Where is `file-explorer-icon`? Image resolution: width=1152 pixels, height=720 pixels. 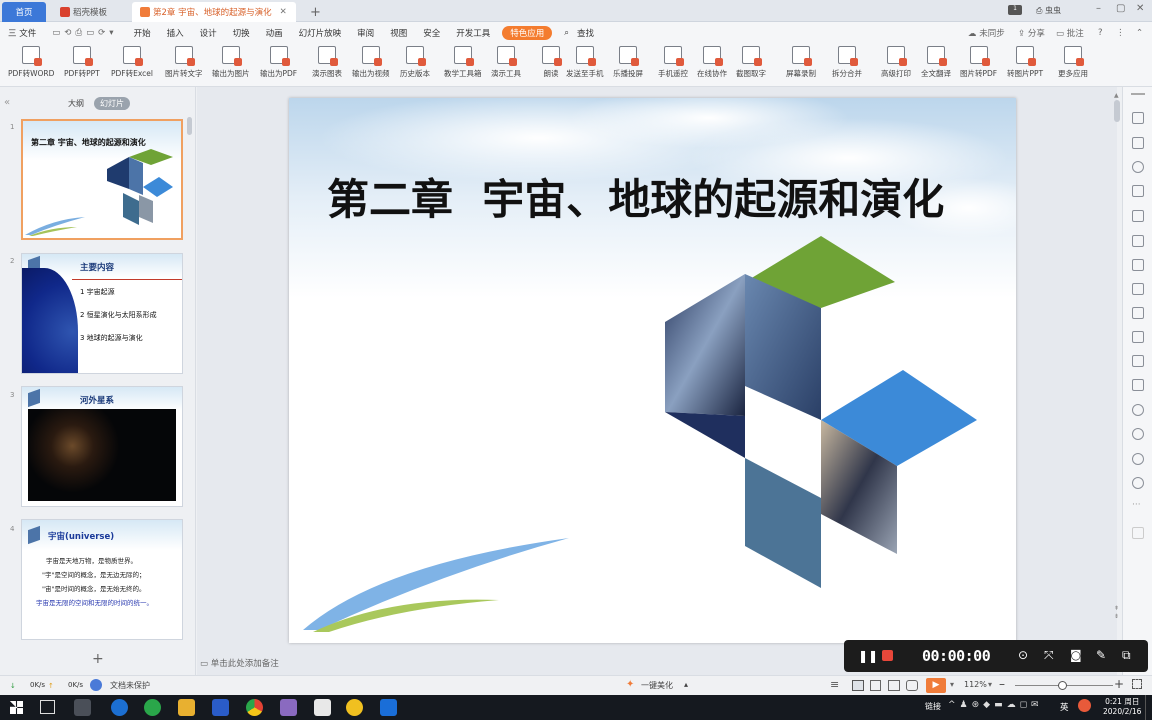 file-explorer-icon is located at coordinates (186, 707).